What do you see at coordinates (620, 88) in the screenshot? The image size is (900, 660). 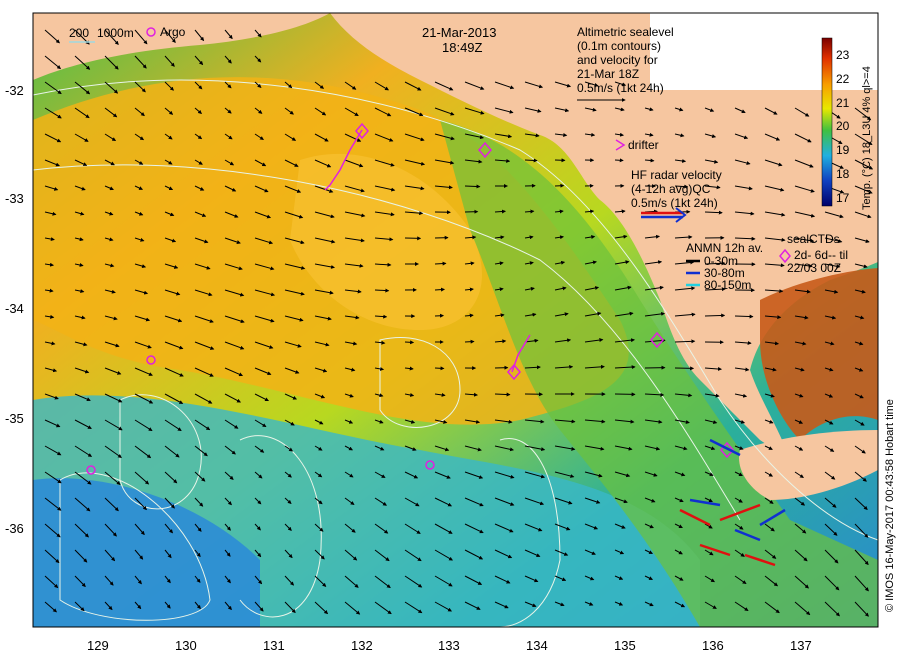 I see `altimetry-line-5: 0.5m/s (1kt 24h)` at bounding box center [620, 88].